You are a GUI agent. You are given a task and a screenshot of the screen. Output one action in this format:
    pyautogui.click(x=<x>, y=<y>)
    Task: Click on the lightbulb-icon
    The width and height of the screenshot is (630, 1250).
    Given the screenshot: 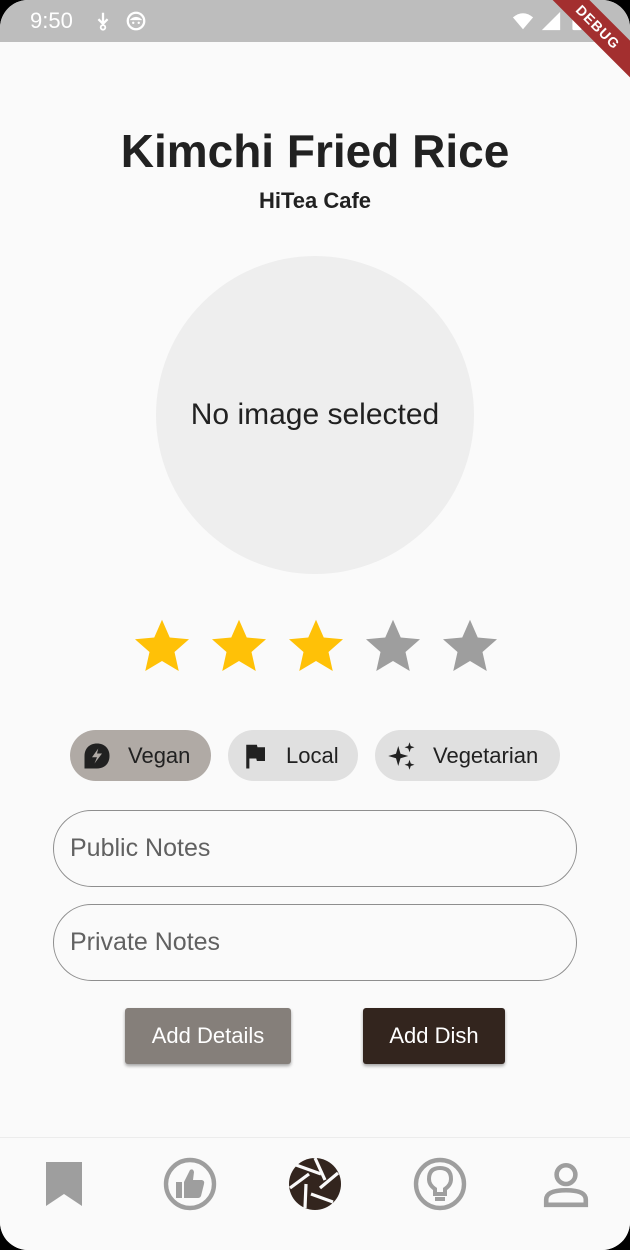 What is the action you would take?
    pyautogui.click(x=440, y=1184)
    